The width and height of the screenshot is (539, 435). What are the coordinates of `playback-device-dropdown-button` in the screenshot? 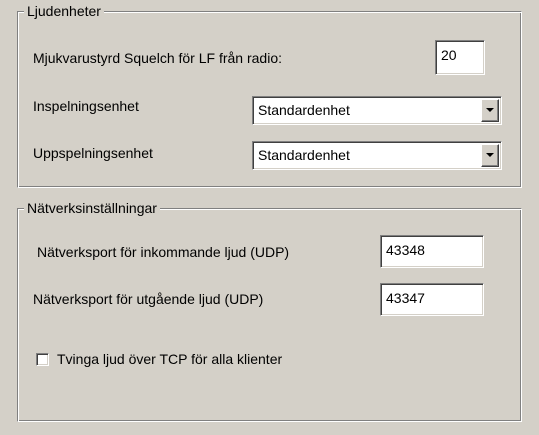 It's located at (490, 155).